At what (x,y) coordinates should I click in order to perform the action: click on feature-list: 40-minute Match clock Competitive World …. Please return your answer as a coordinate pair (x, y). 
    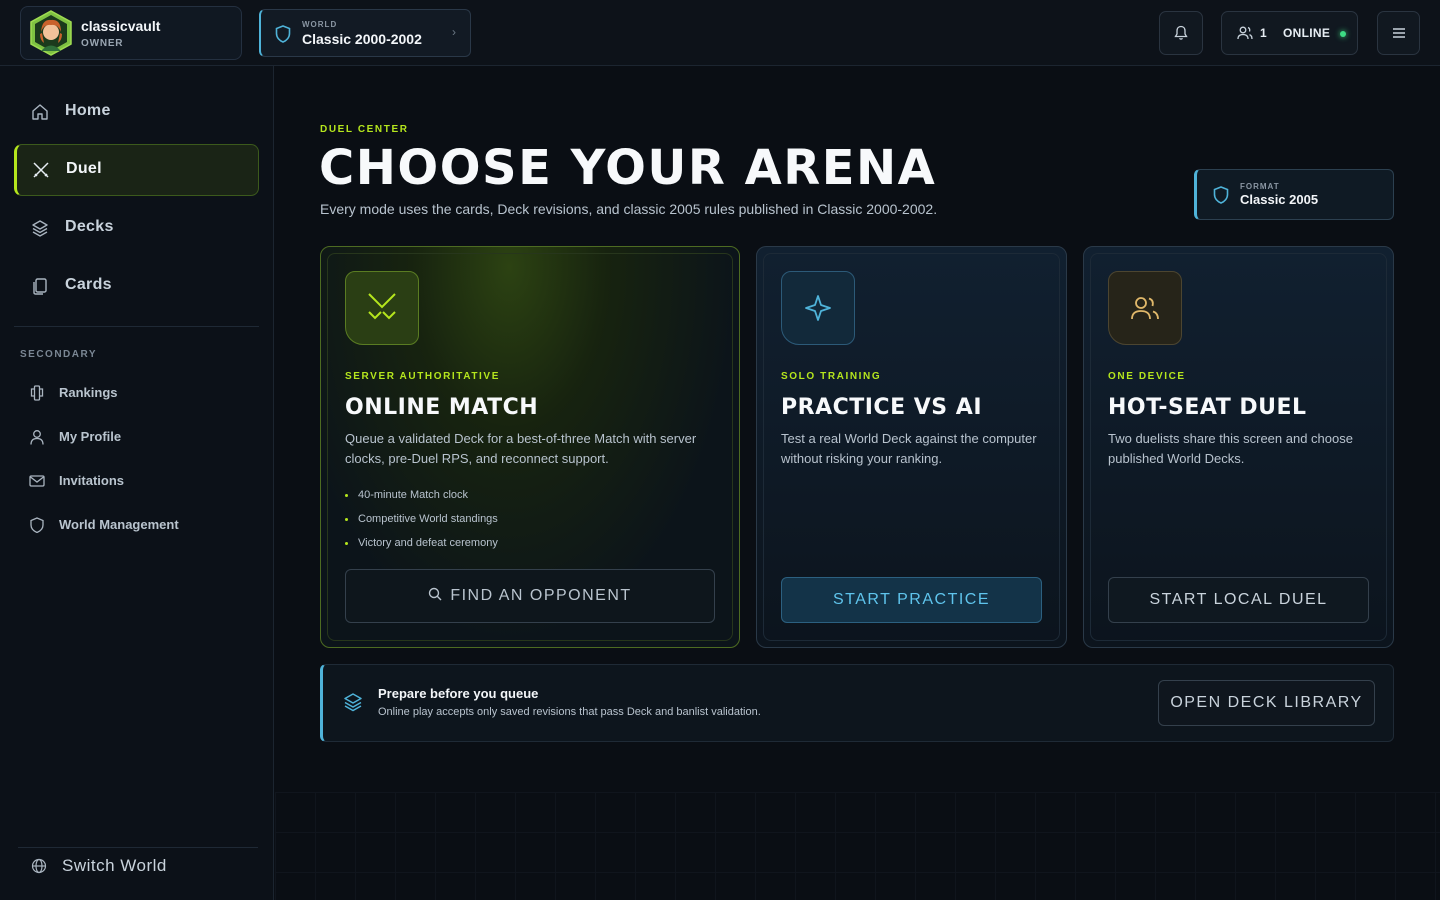
    Looking at the image, I should click on (421, 523).